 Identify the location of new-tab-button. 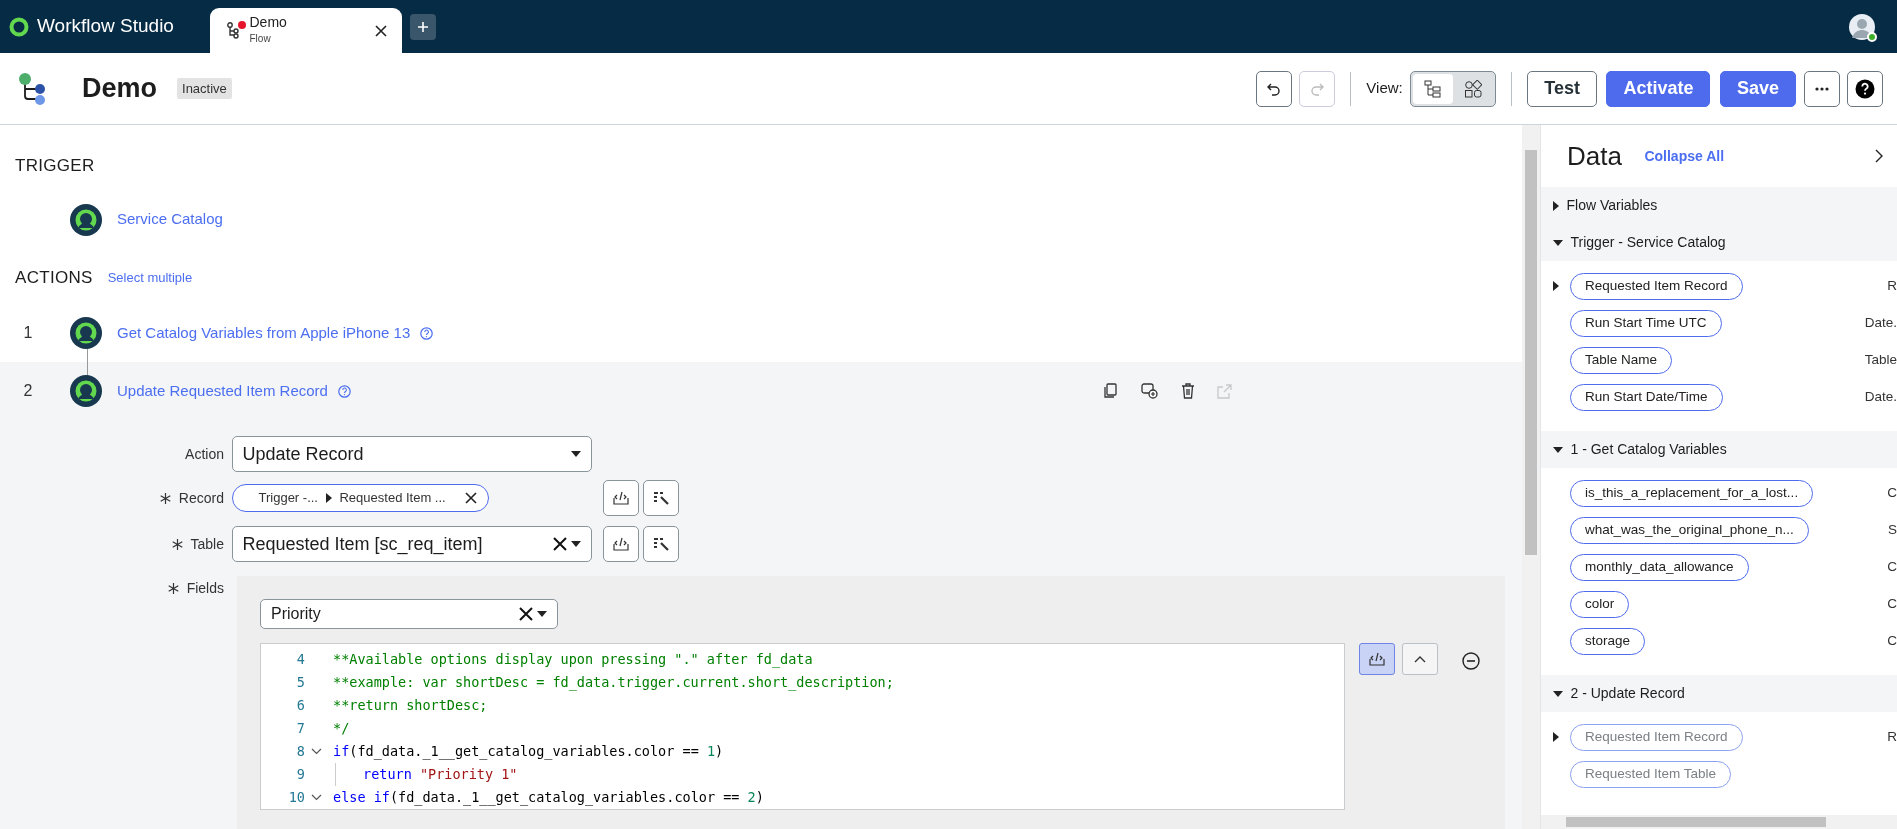
(422, 26).